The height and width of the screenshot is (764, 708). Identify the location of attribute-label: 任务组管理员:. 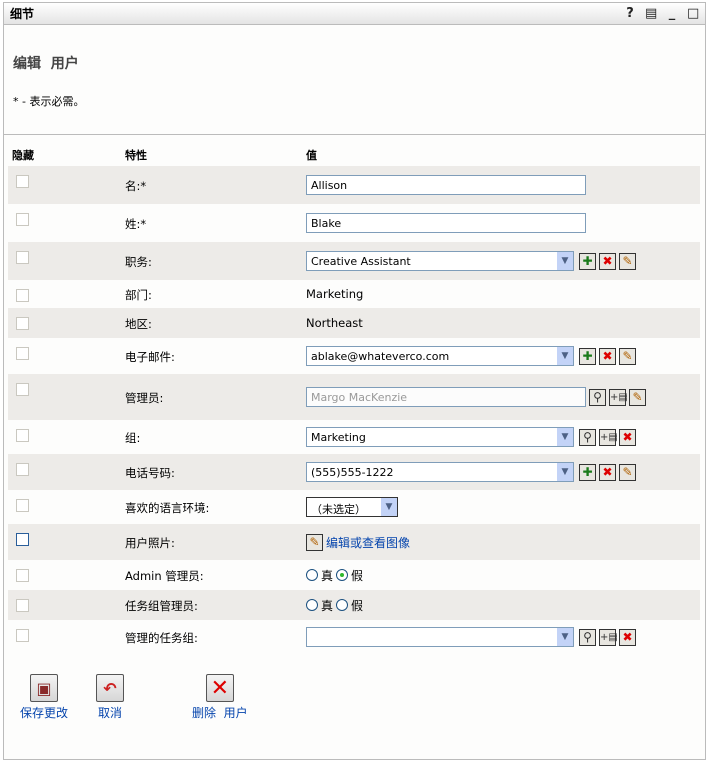
(161, 606).